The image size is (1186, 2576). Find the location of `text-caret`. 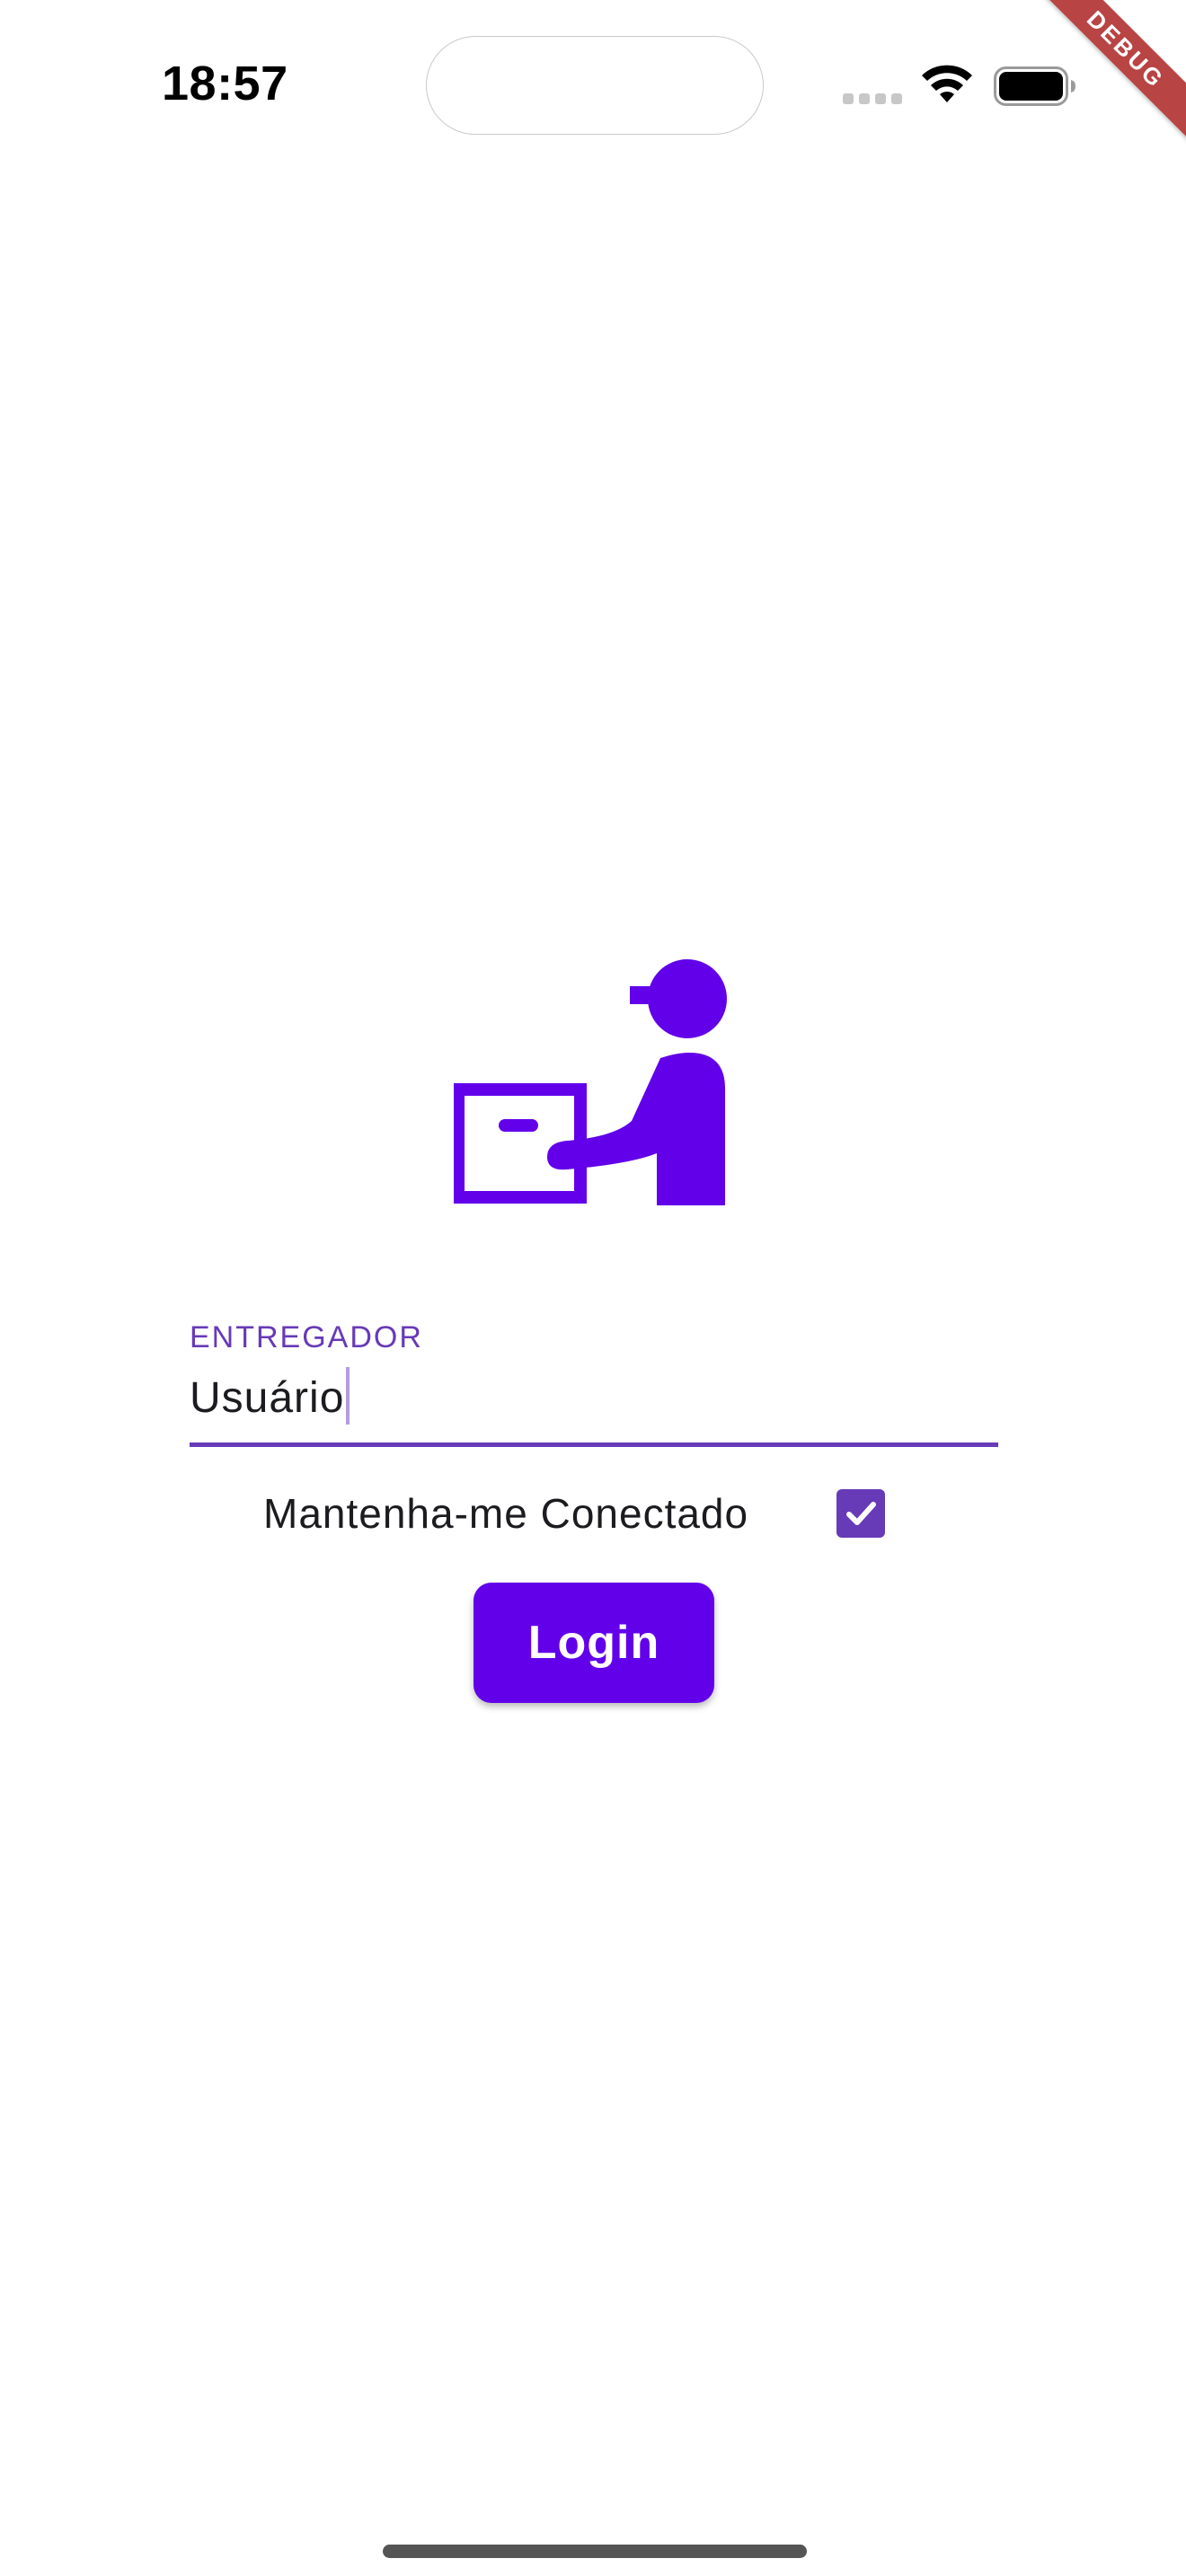

text-caret is located at coordinates (348, 1396).